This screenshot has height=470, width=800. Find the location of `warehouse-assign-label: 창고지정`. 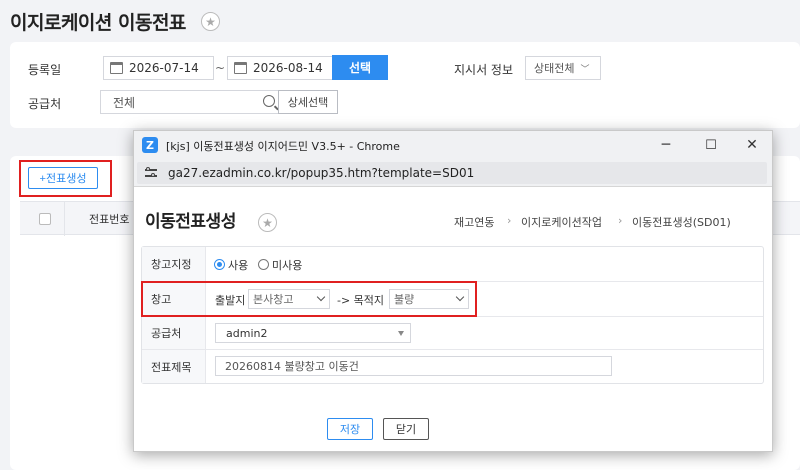

warehouse-assign-label: 창고지정 is located at coordinates (174, 264).